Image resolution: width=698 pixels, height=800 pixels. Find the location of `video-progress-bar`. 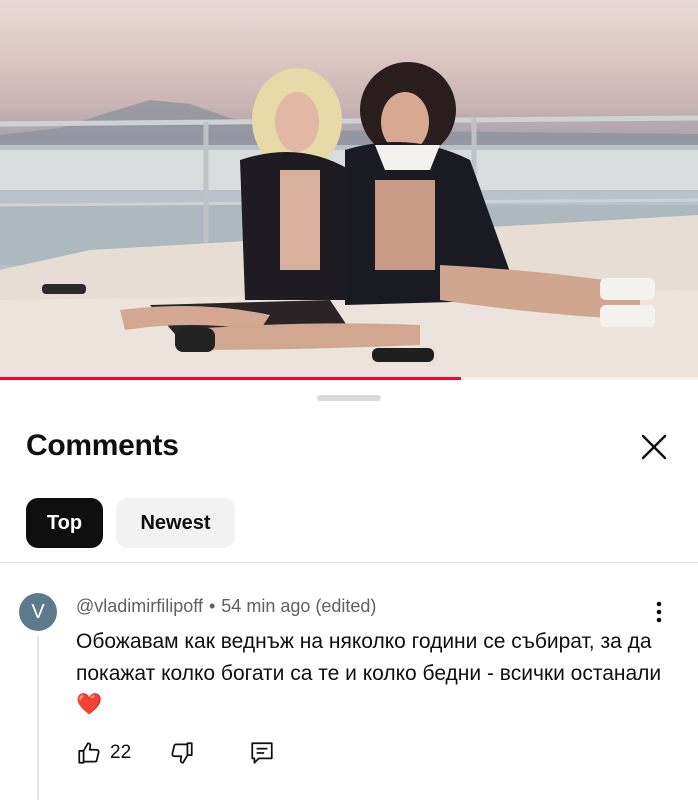

video-progress-bar is located at coordinates (349, 378).